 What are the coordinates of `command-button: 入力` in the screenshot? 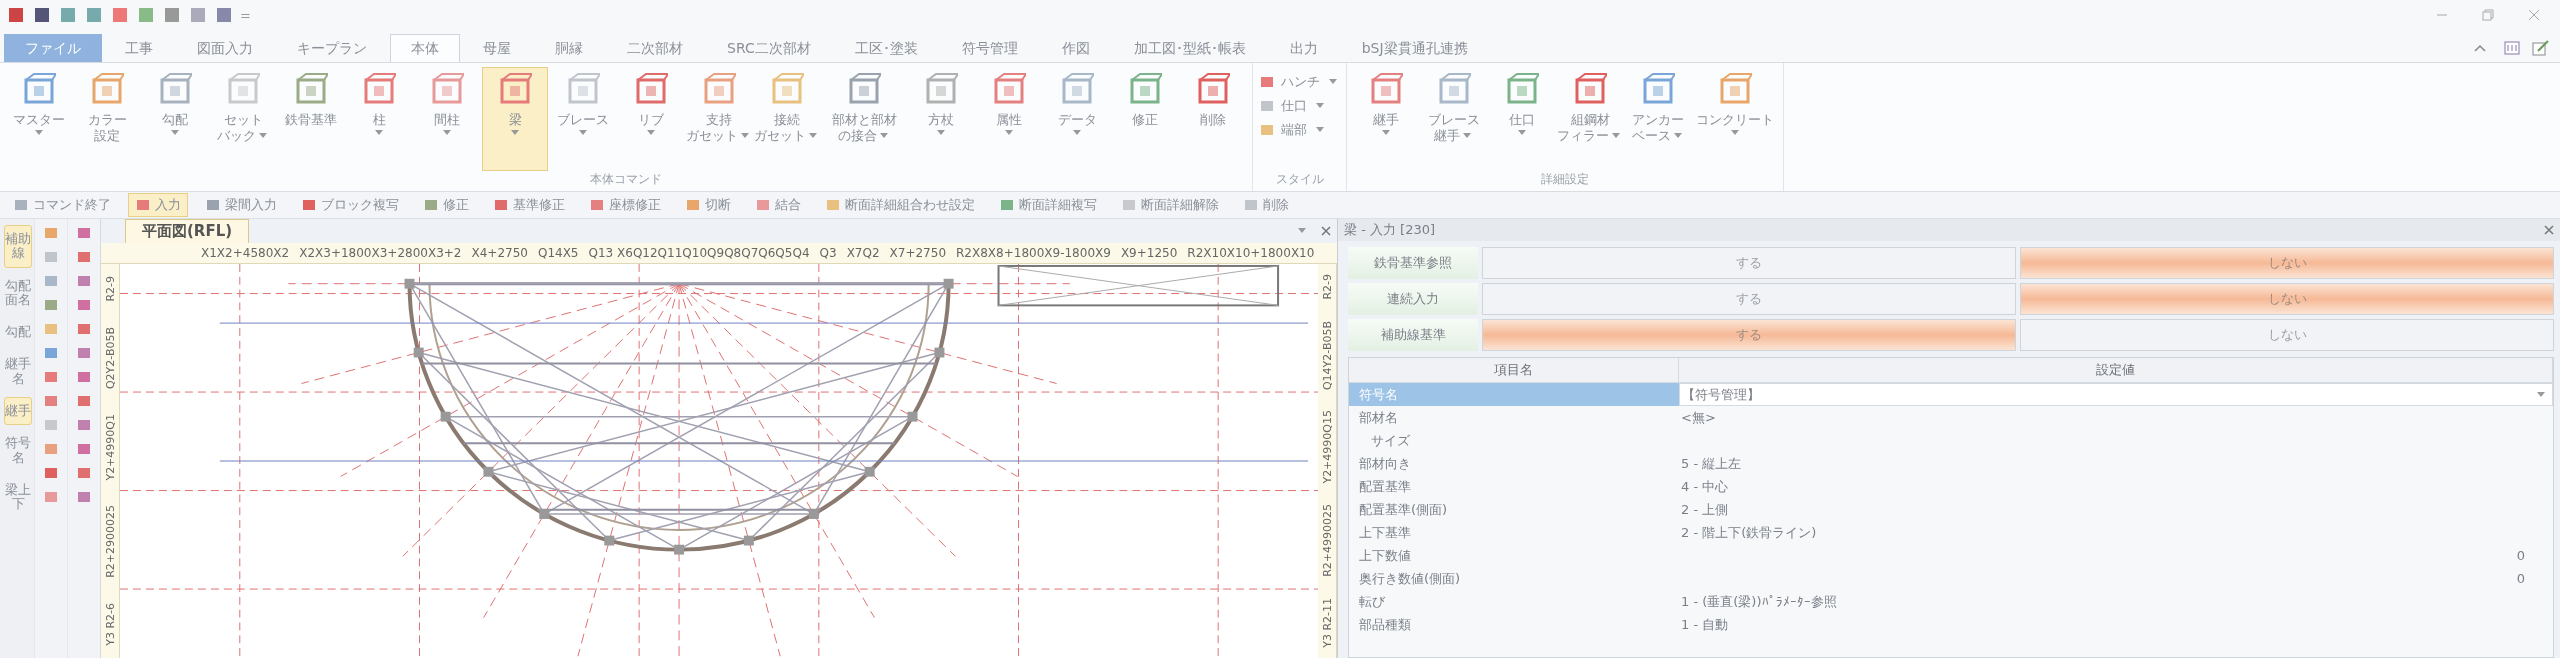 It's located at (158, 205).